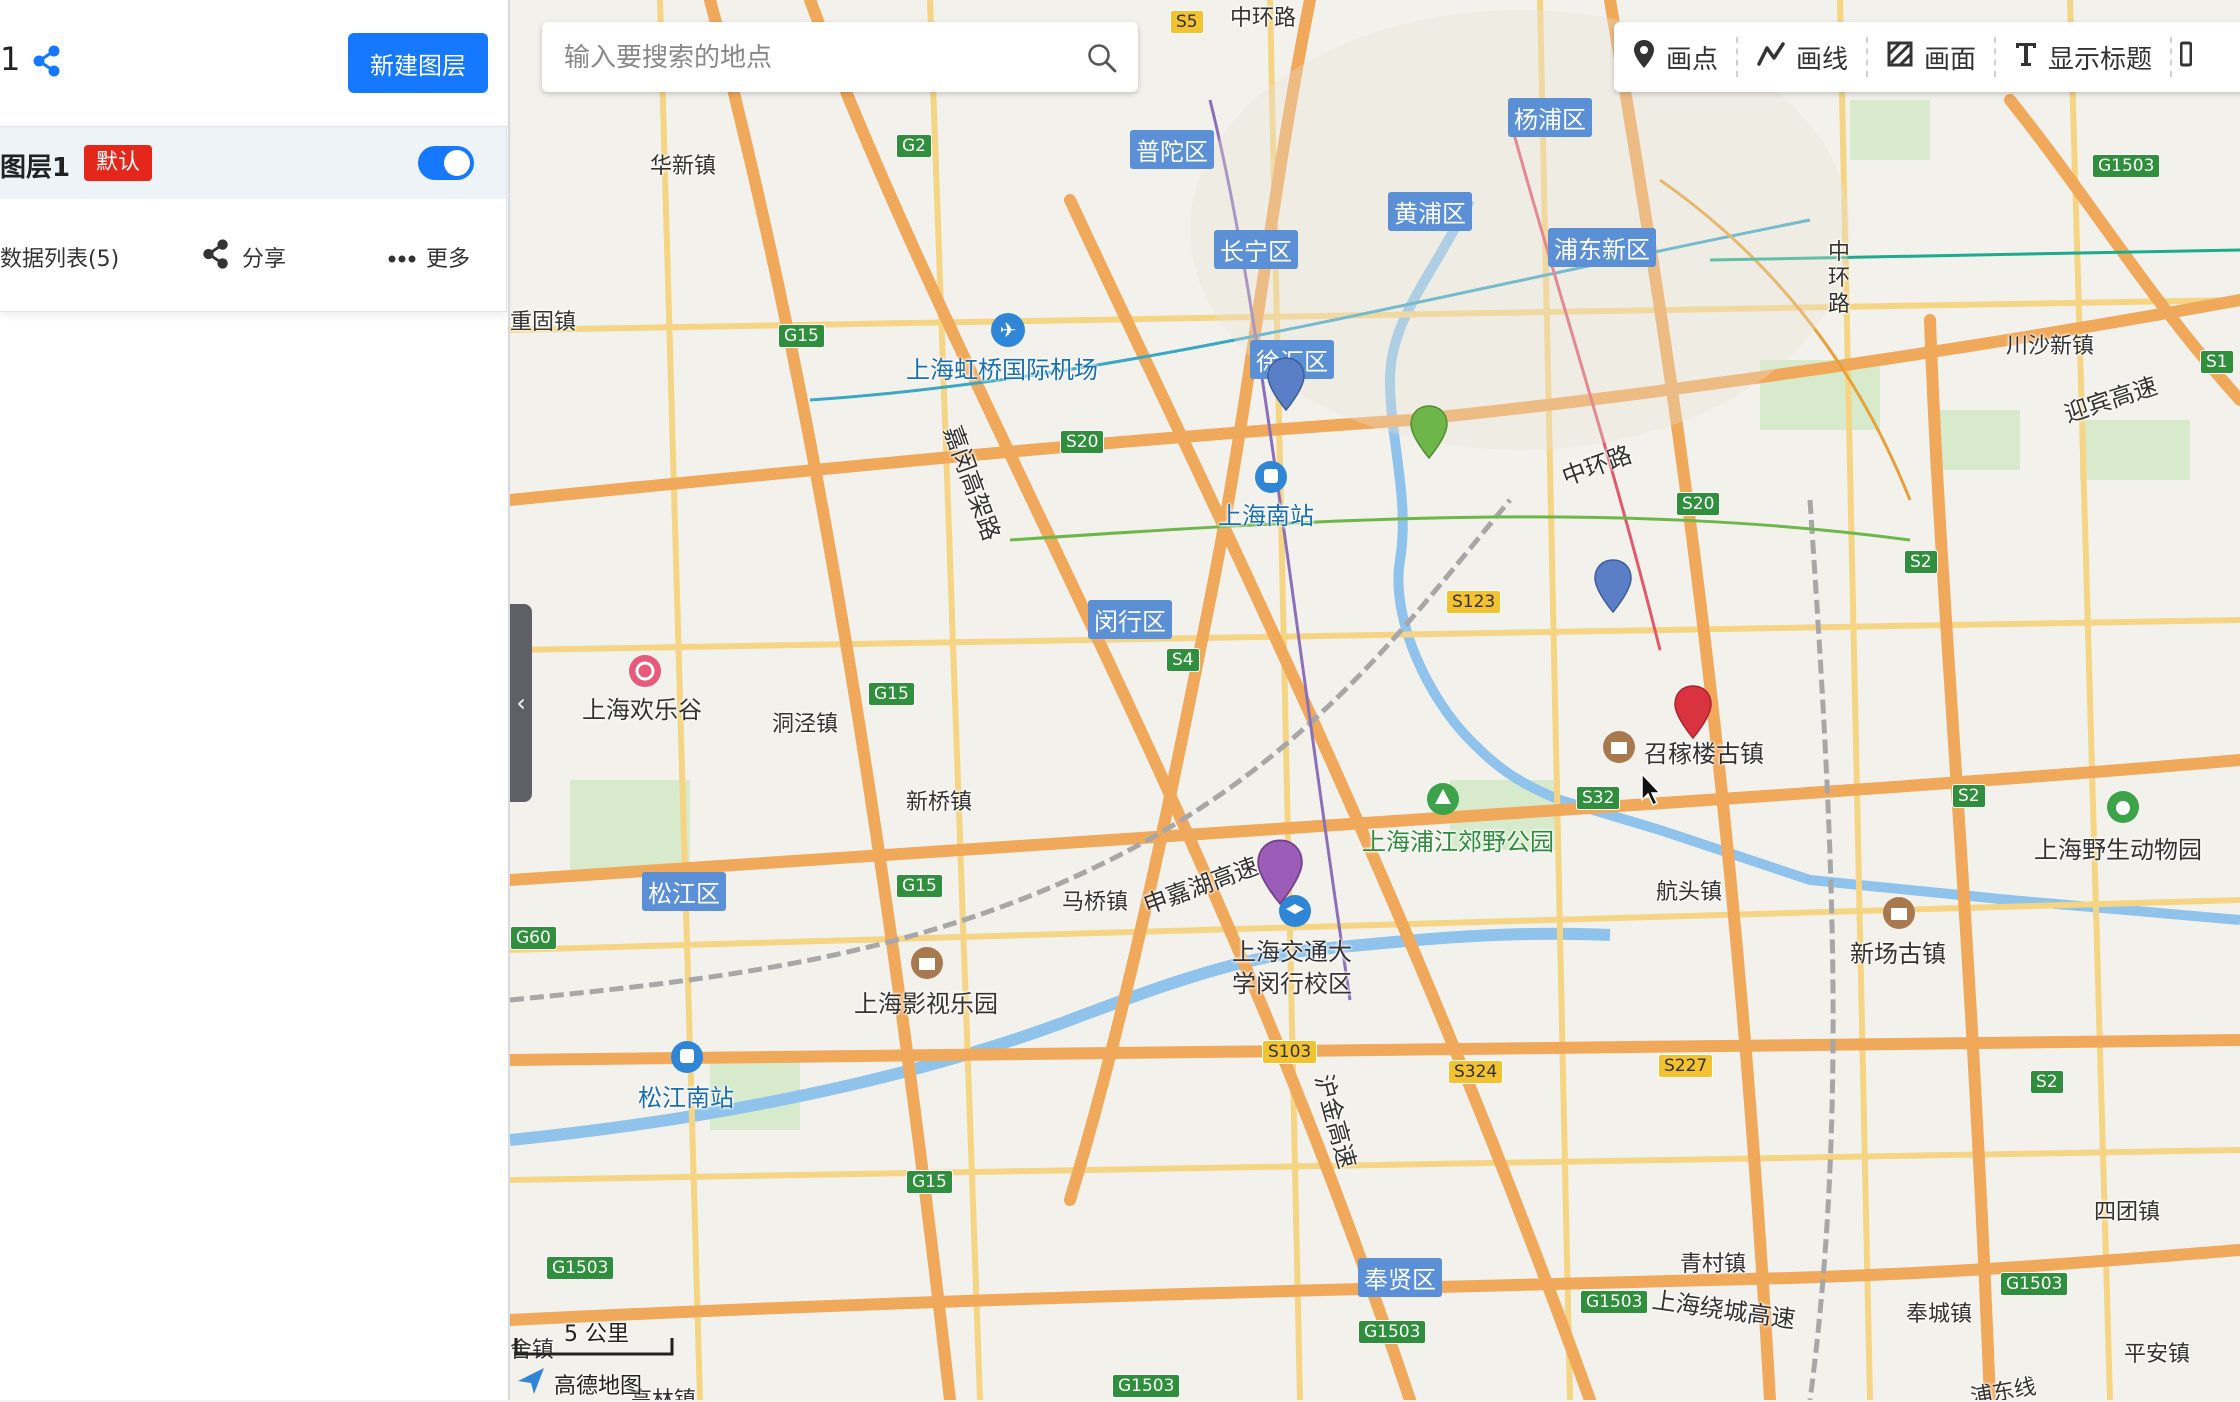  Describe the element at coordinates (253, 219) in the screenshot. I see `layer-card: 图层1 默认 数据列表(5) 分享 更多` at that location.